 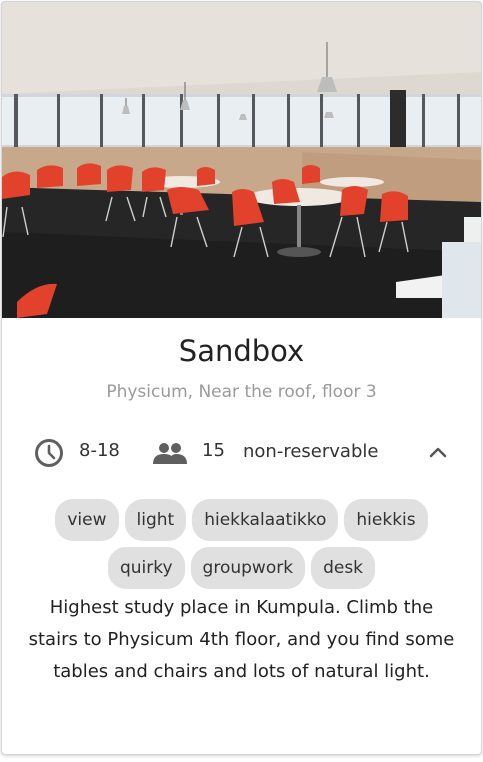 What do you see at coordinates (241, 351) in the screenshot?
I see `place-name: Sandbox` at bounding box center [241, 351].